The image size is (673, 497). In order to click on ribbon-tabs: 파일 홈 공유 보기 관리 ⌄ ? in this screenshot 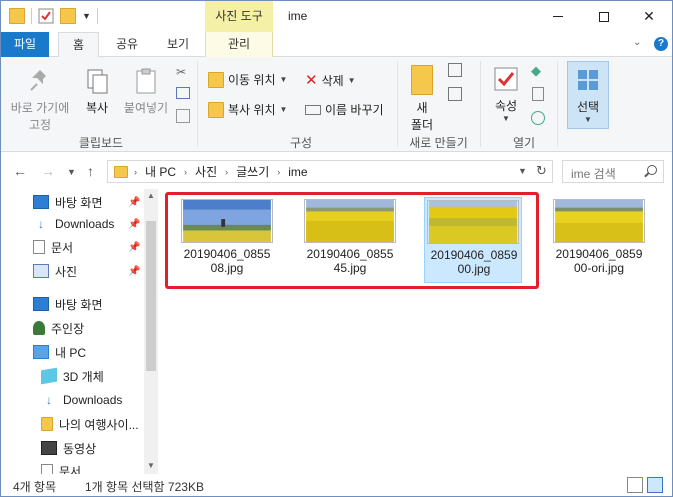, I will do `click(336, 45)`.